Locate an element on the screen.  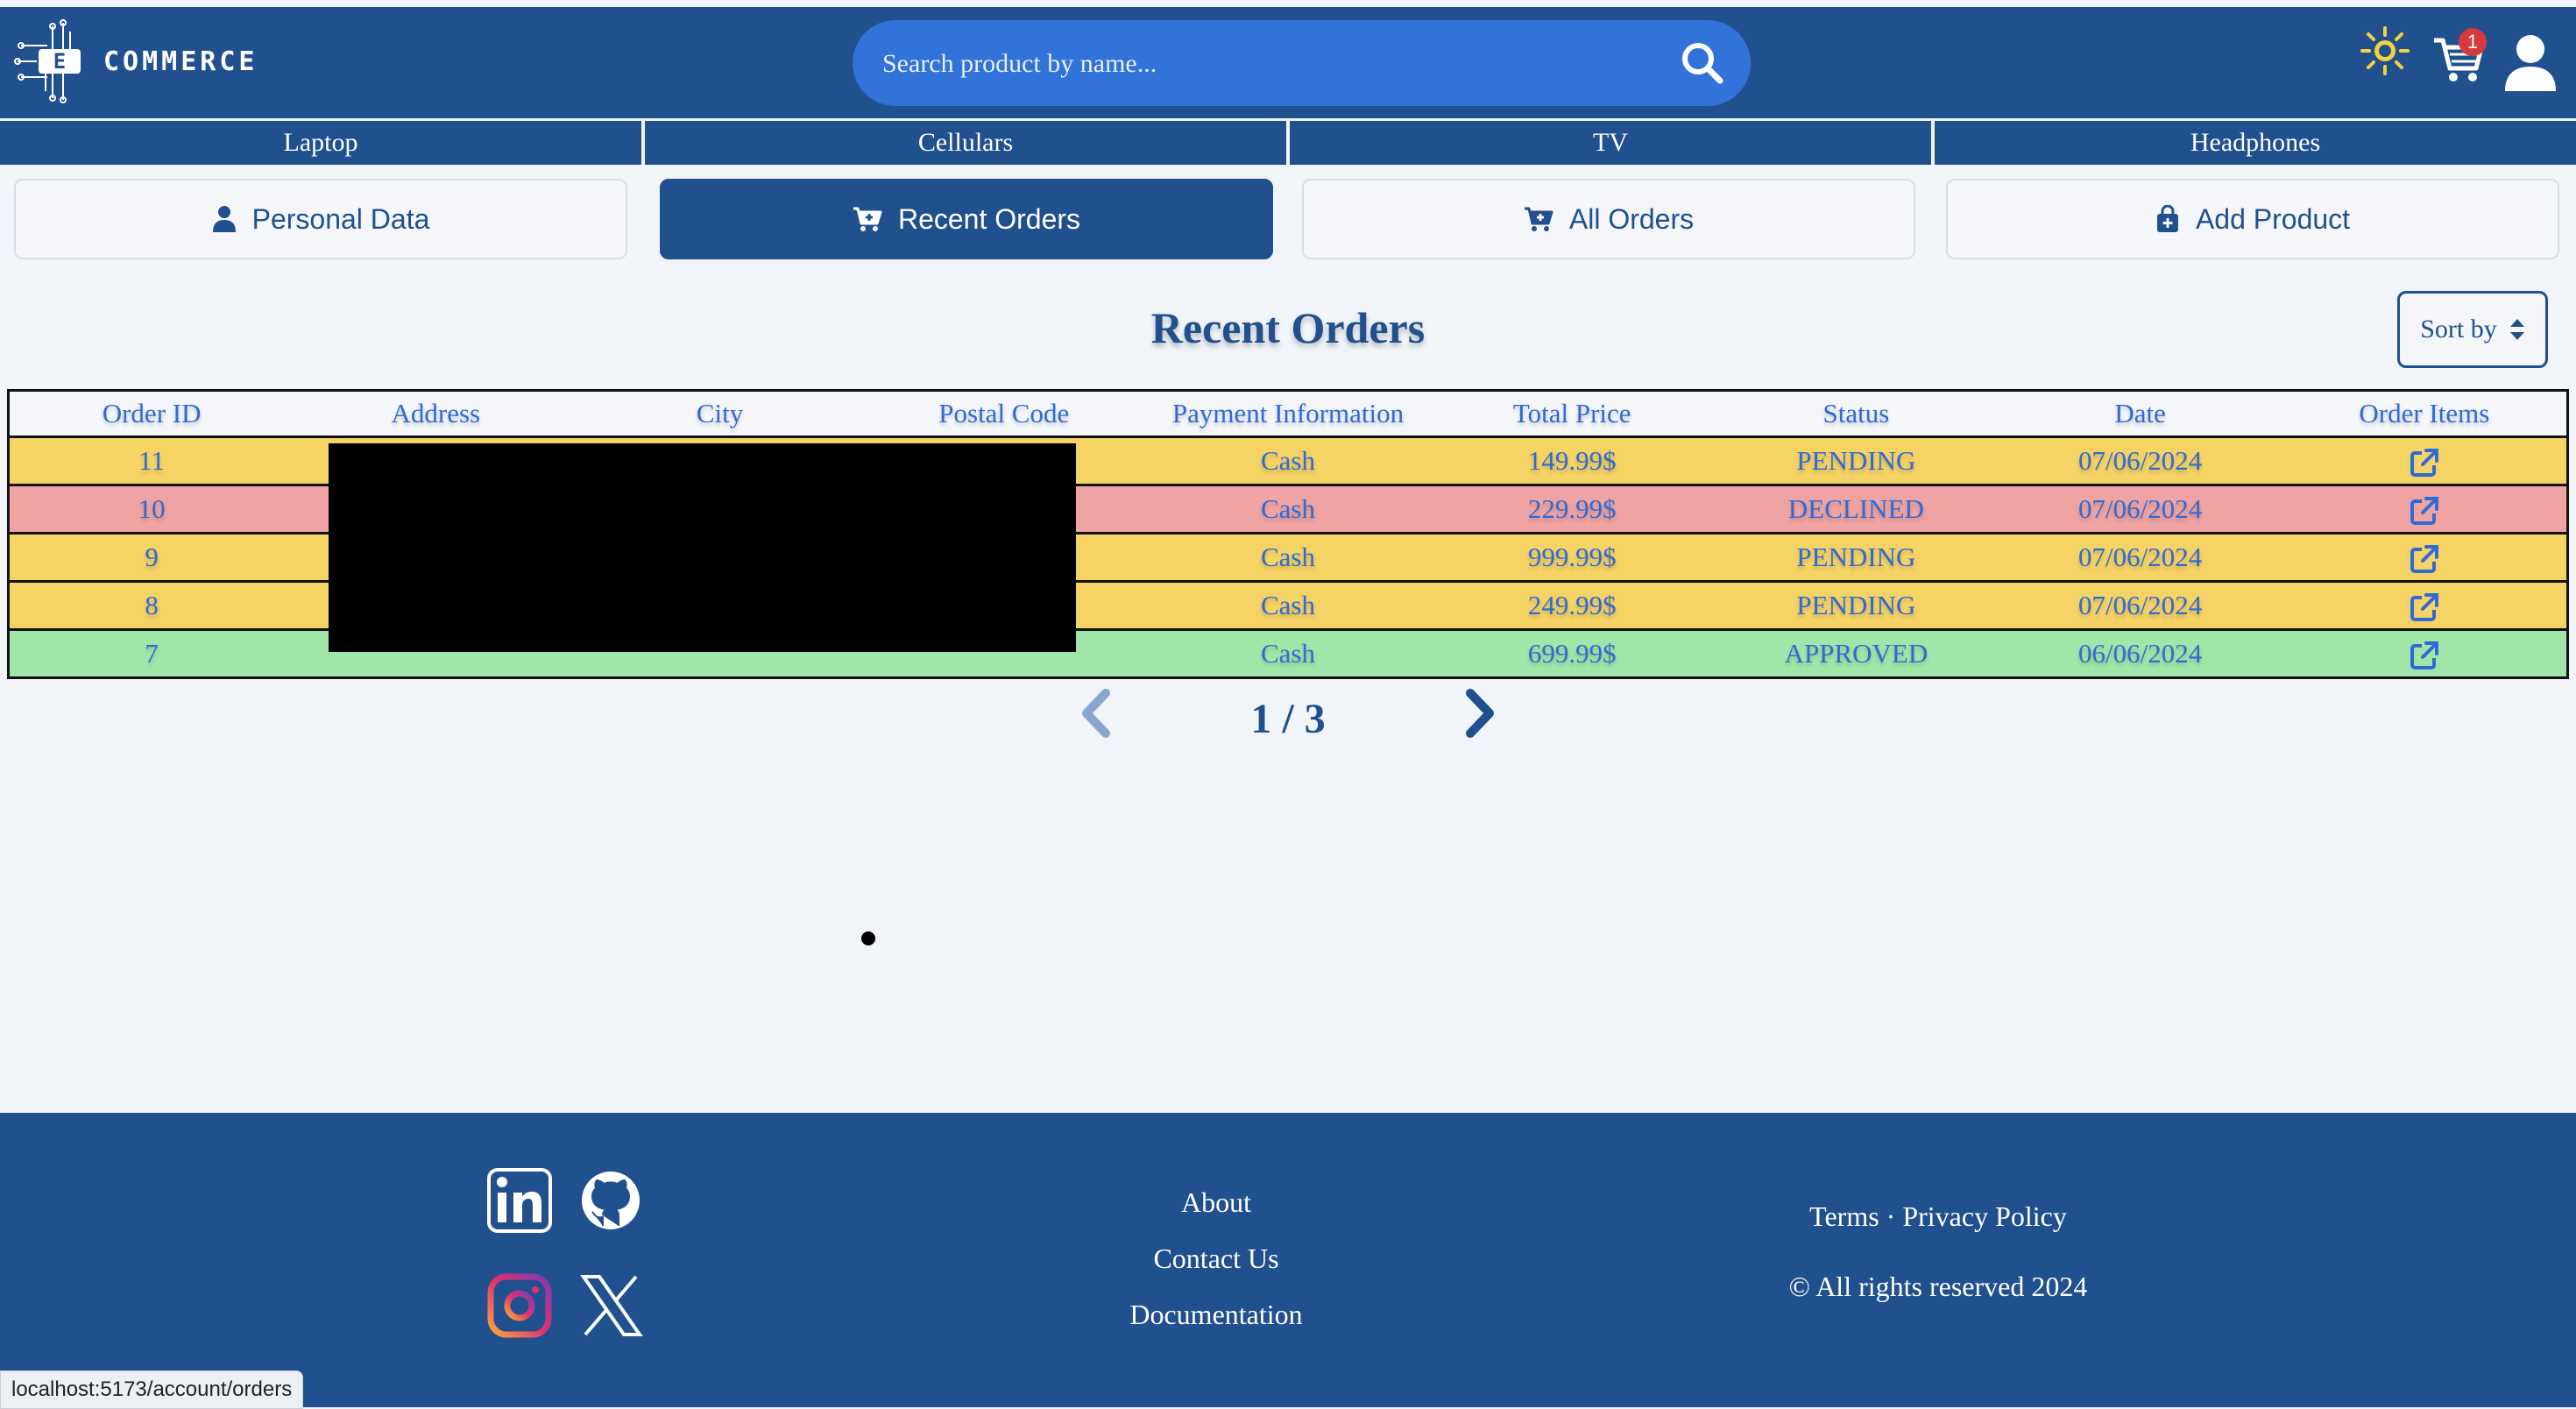
circuit-logo-icon: E is located at coordinates (47, 61).